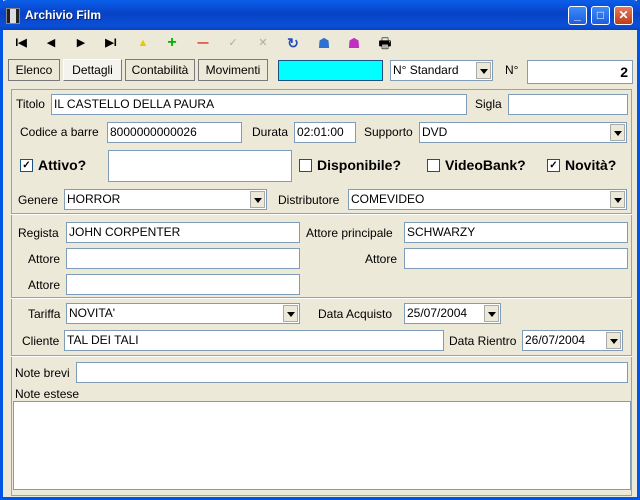  Describe the element at coordinates (516, 232) in the screenshot. I see `attore-principale-field: SCHWARZY` at that location.